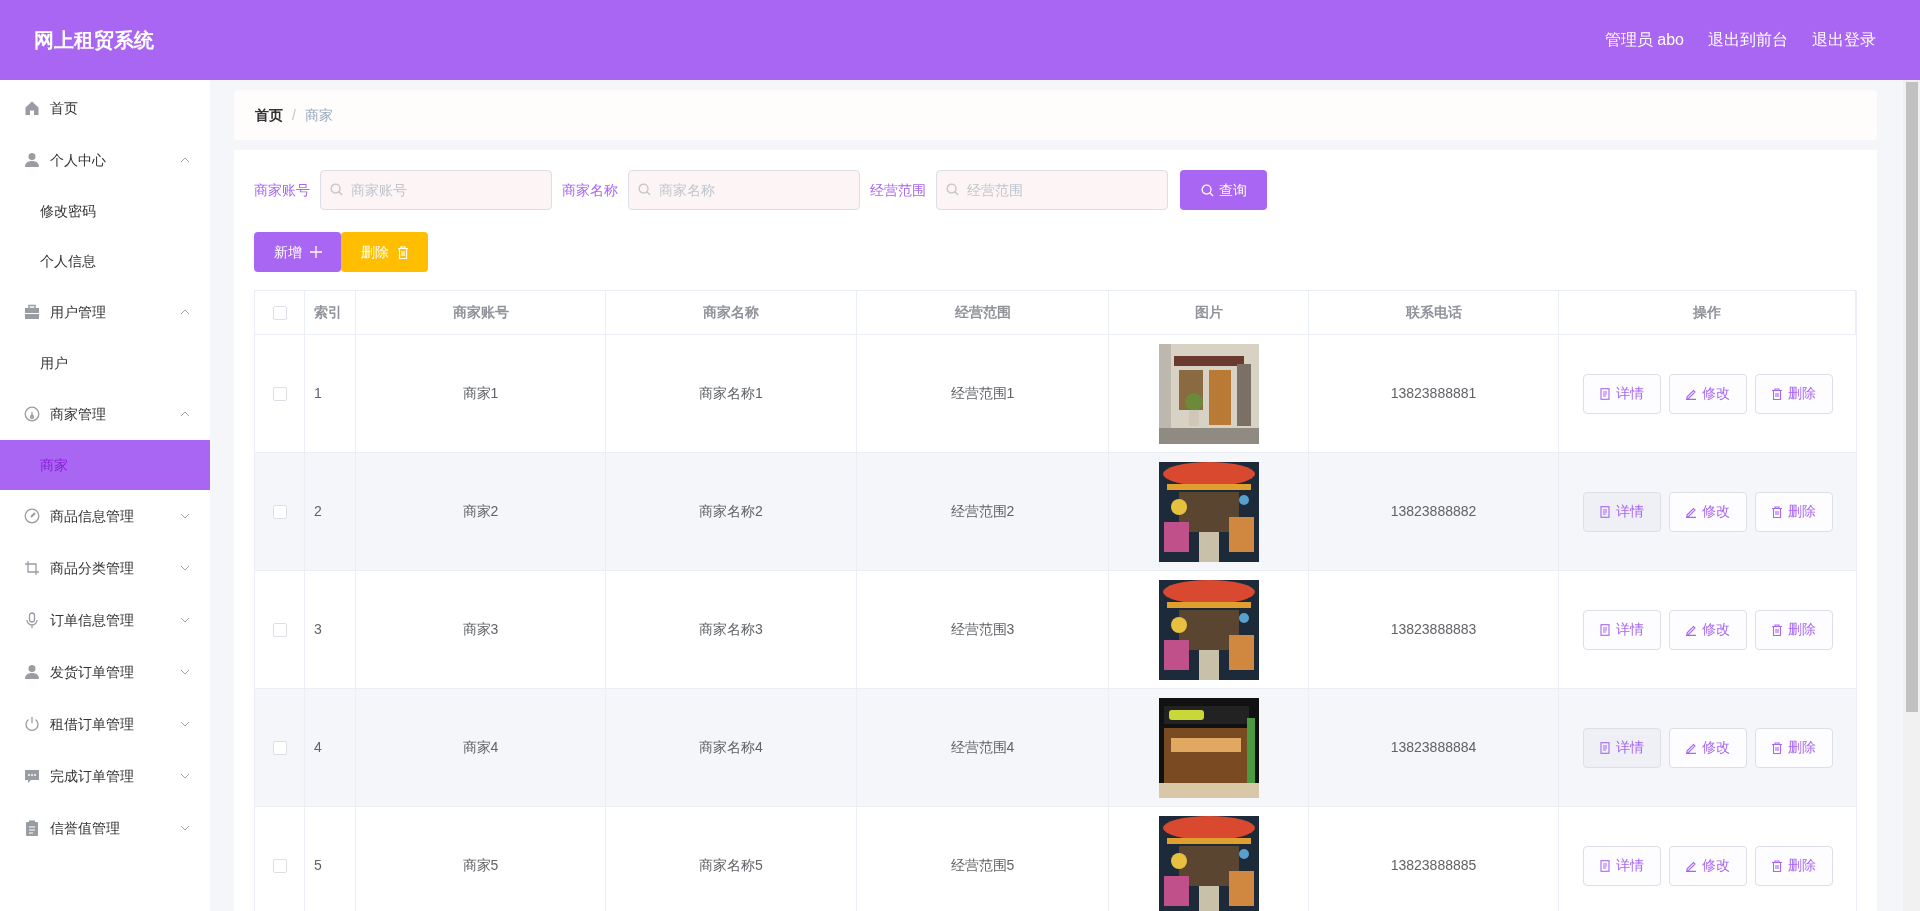 This screenshot has width=1920, height=911. What do you see at coordinates (983, 629) in the screenshot?
I see `table-cell: 经营范围3` at bounding box center [983, 629].